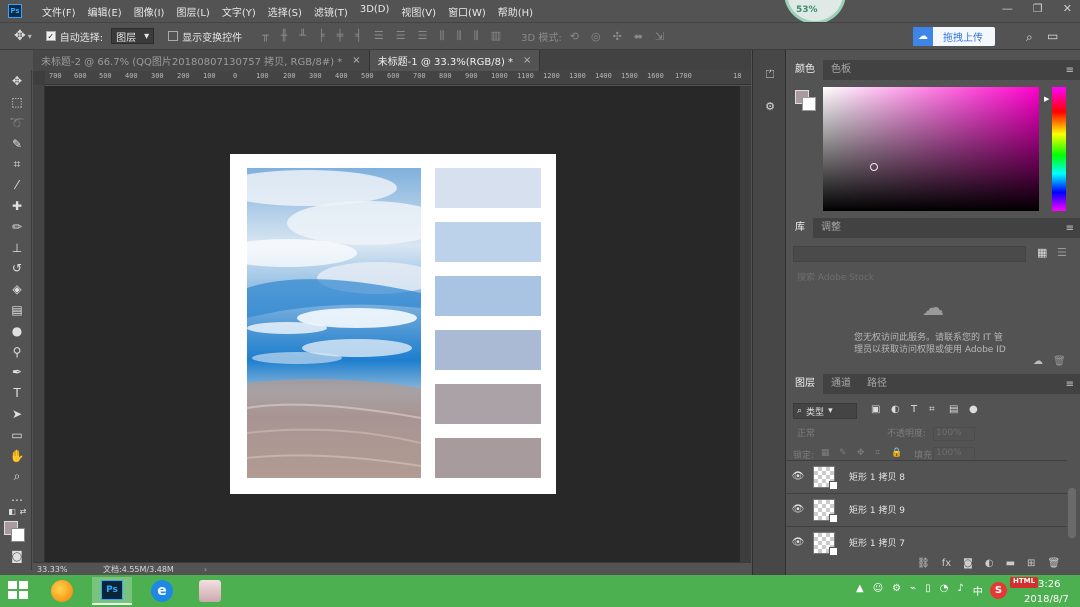 The image size is (1080, 607). Describe the element at coordinates (896, 590) in the screenshot. I see `tray-app-icon: ⚙` at that location.